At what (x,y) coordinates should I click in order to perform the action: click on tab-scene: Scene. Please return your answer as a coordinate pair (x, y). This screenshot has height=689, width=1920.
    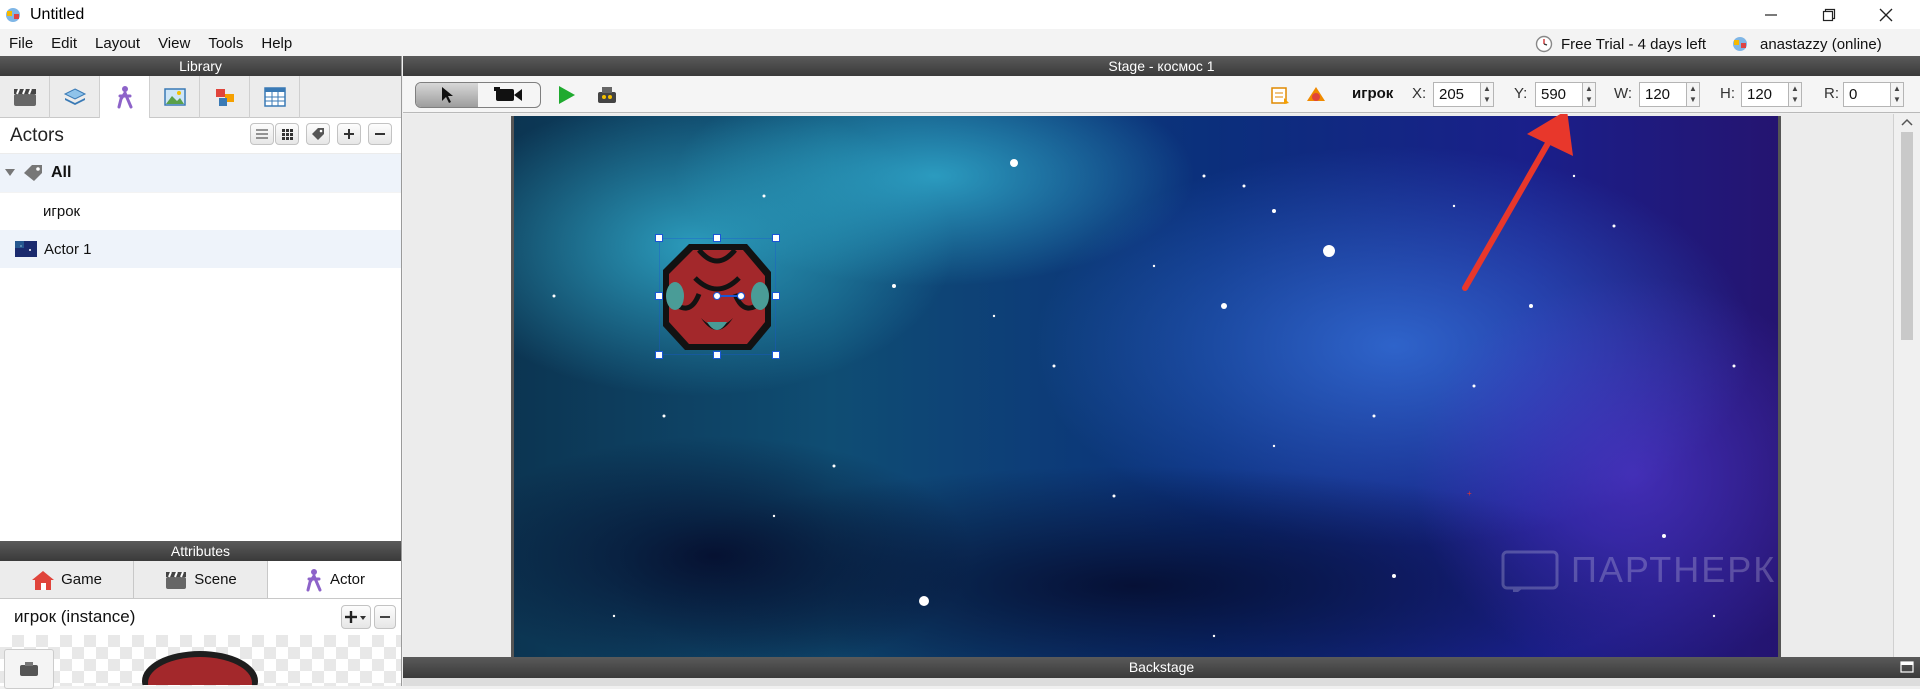
    Looking at the image, I should click on (201, 579).